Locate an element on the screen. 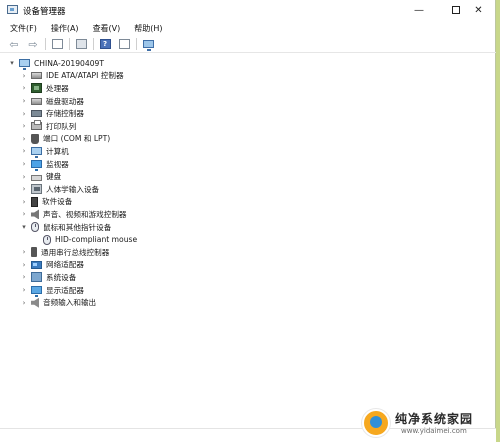  back-button: ⇦ is located at coordinates (14, 44).